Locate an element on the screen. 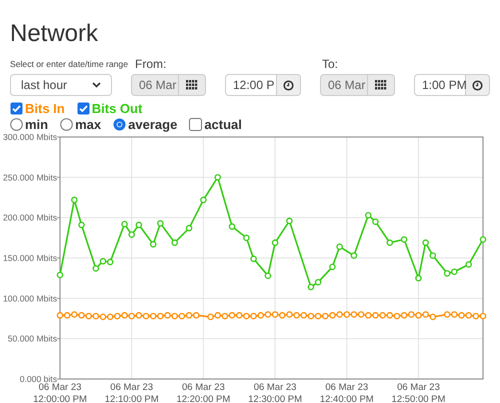 The image size is (500, 403). y-tick-label: 250.000 Mbits is located at coordinates (30, 177).